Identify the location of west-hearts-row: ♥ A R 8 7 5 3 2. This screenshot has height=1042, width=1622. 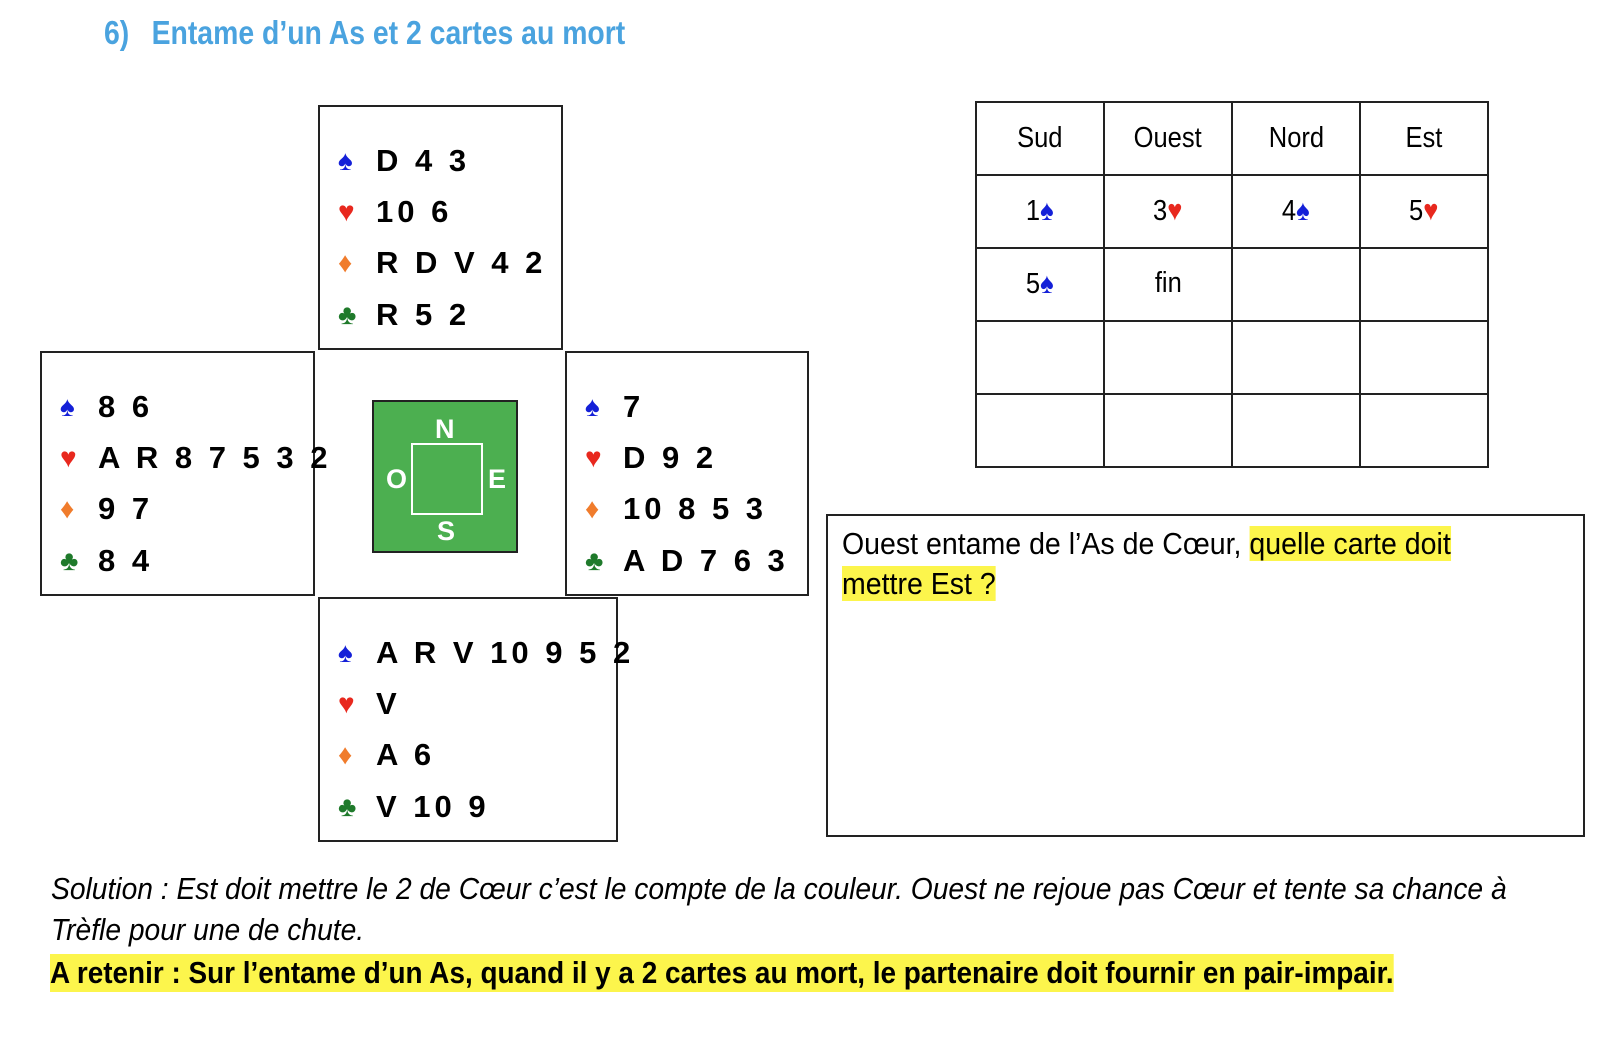
(196, 458).